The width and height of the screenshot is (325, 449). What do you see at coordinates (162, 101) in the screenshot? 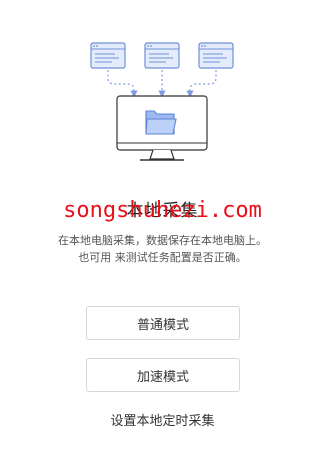
I see `local-collection-illustration` at bounding box center [162, 101].